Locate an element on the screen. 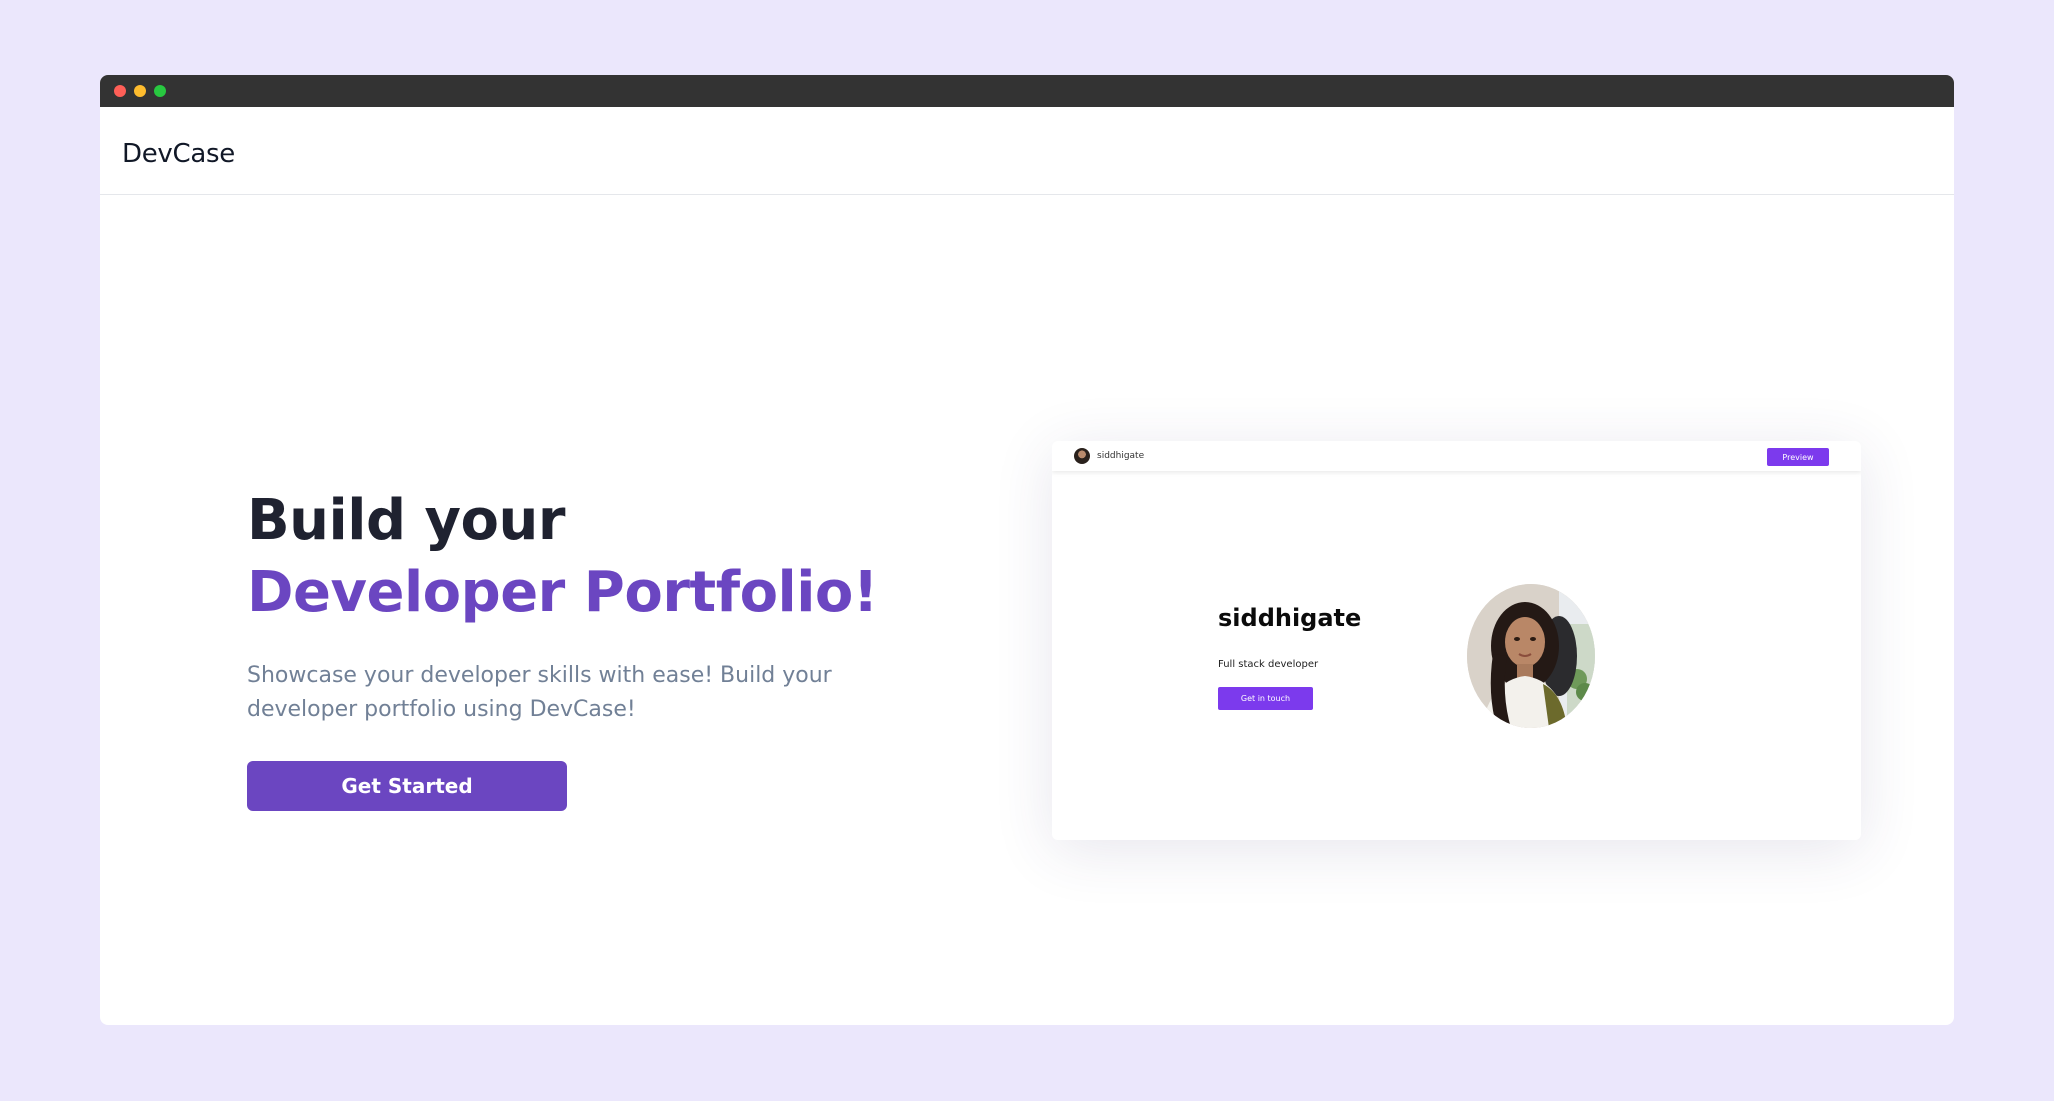 The image size is (2054, 1101). hero-title-line1: Build your is located at coordinates (406, 520).